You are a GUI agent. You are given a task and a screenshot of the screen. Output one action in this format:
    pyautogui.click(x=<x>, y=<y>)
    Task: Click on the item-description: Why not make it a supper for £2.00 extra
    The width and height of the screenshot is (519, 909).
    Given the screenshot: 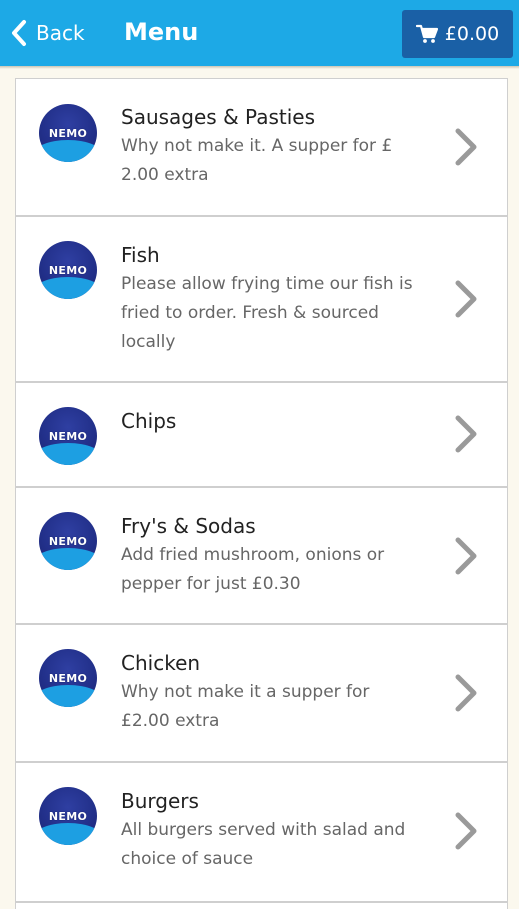 What is the action you would take?
    pyautogui.click(x=245, y=706)
    